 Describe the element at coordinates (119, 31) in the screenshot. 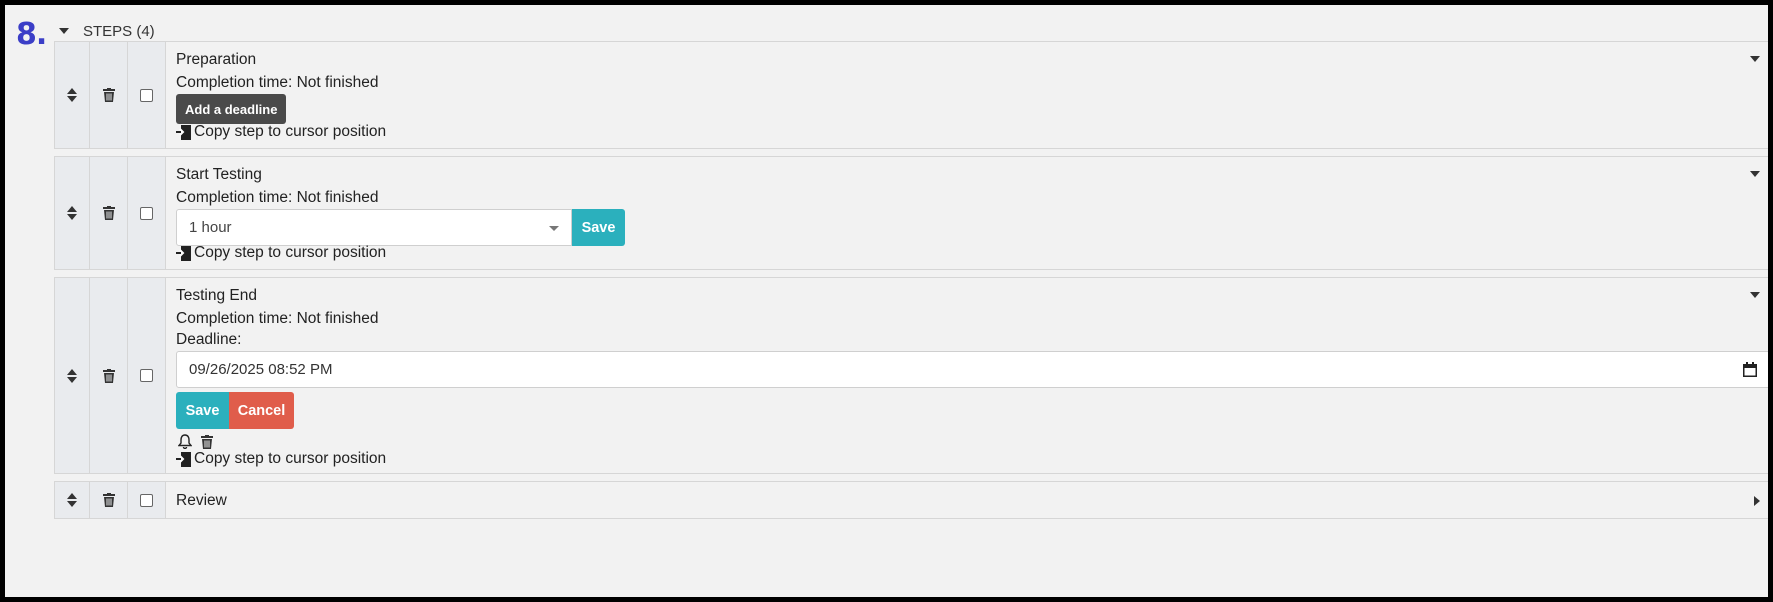

I see `steps-header-label: STEPS (4)` at that location.